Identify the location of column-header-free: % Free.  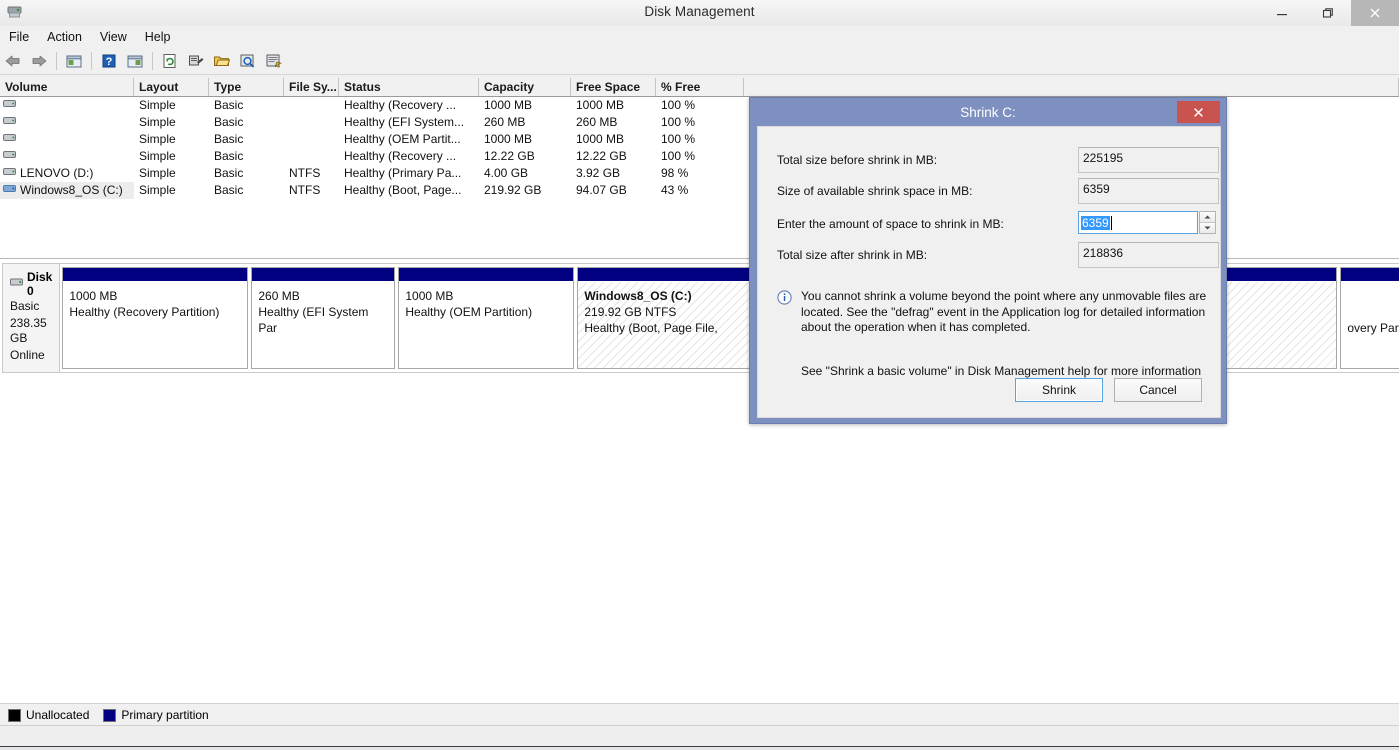
(700, 87).